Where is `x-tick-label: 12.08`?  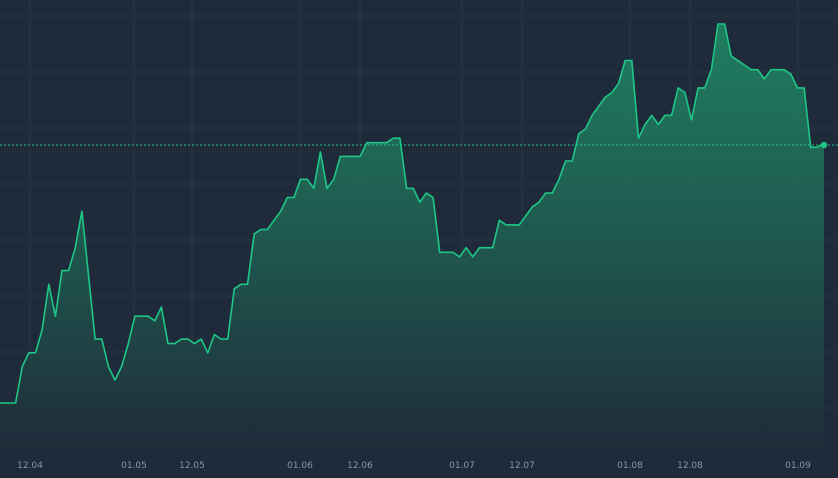 x-tick-label: 12.08 is located at coordinates (690, 466).